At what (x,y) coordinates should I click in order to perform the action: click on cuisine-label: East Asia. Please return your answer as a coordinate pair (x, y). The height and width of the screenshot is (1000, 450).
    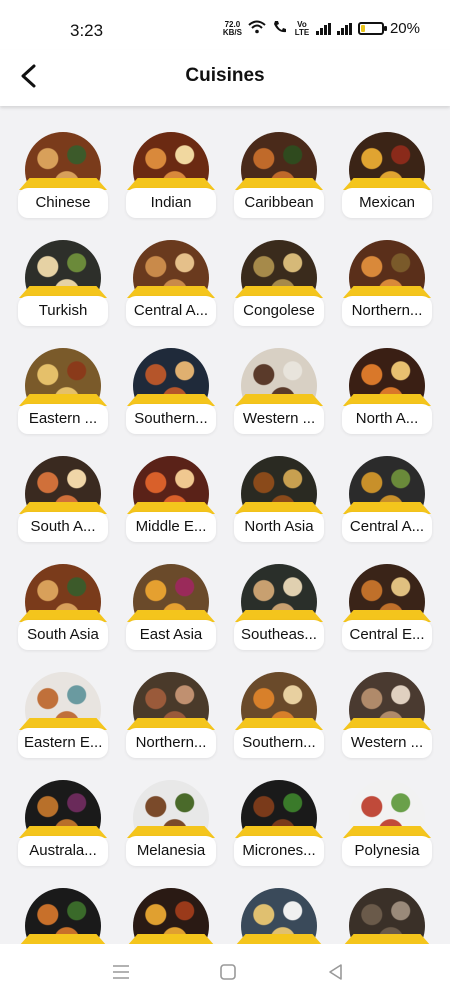
    Looking at the image, I should click on (171, 635).